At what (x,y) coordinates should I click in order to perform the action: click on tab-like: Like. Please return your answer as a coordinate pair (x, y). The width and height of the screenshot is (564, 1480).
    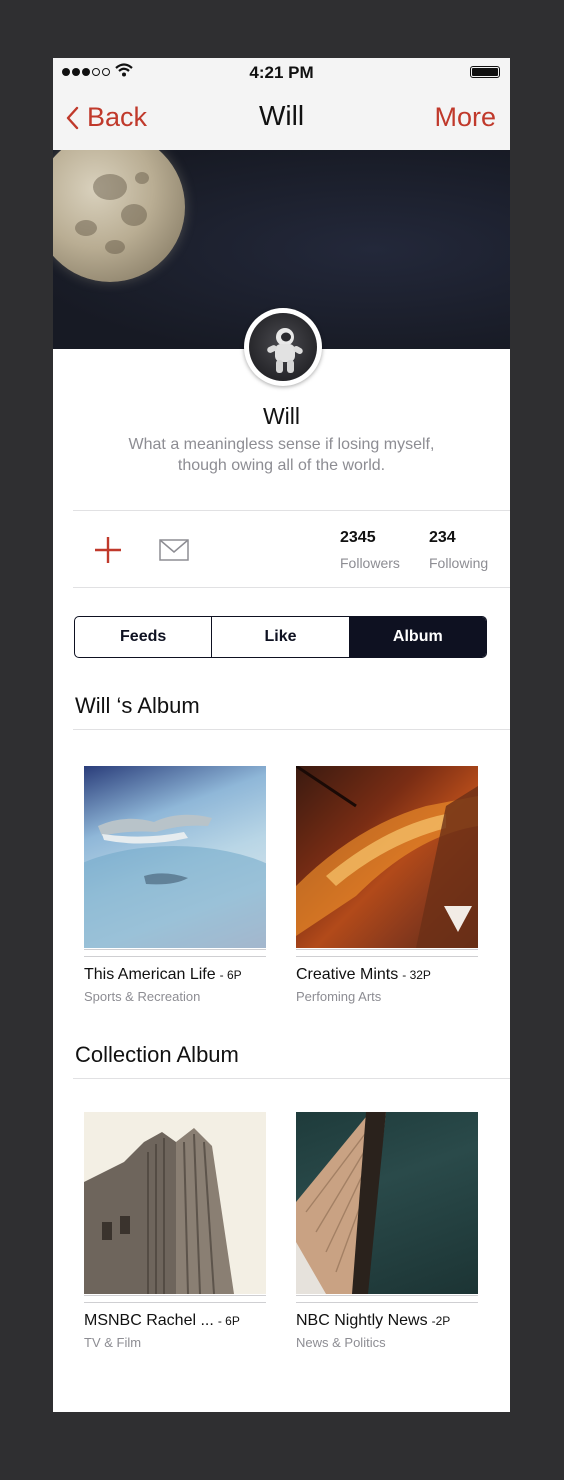
    Looking at the image, I should click on (281, 637).